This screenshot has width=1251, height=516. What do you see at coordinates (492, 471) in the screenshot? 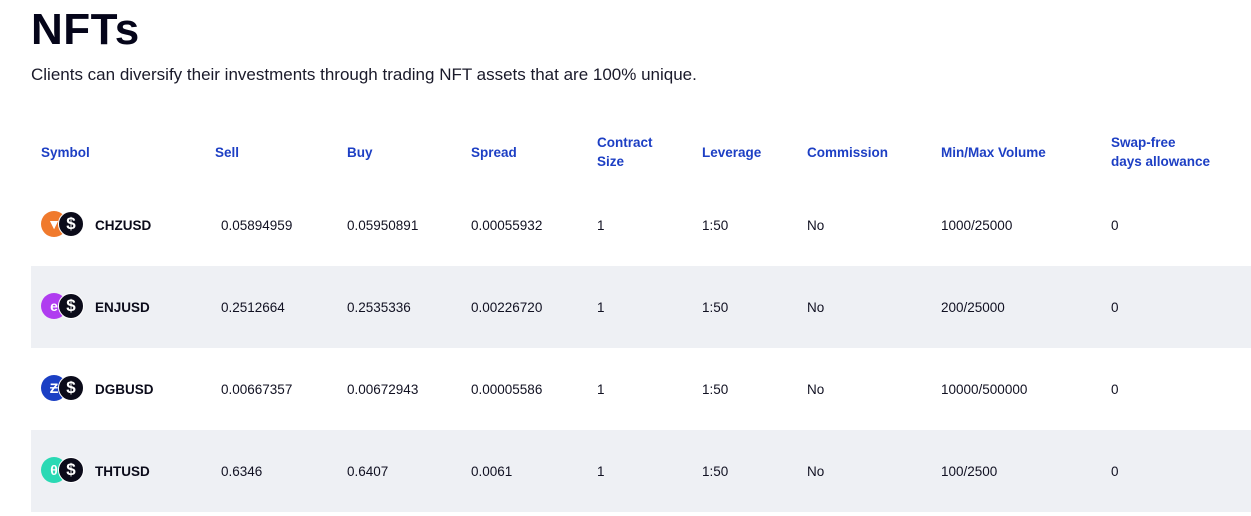
I see `spread-cell: 0.0061` at bounding box center [492, 471].